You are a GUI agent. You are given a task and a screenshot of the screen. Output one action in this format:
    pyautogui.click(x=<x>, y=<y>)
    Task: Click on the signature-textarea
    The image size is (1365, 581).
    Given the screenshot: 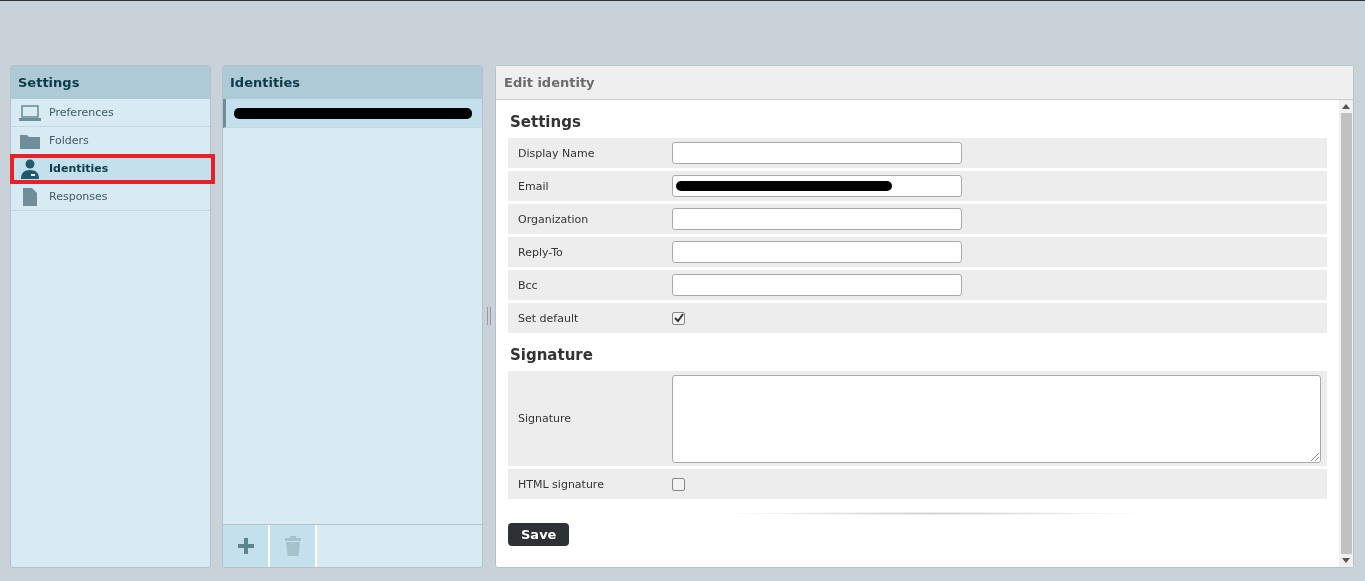 What is the action you would take?
    pyautogui.click(x=996, y=418)
    